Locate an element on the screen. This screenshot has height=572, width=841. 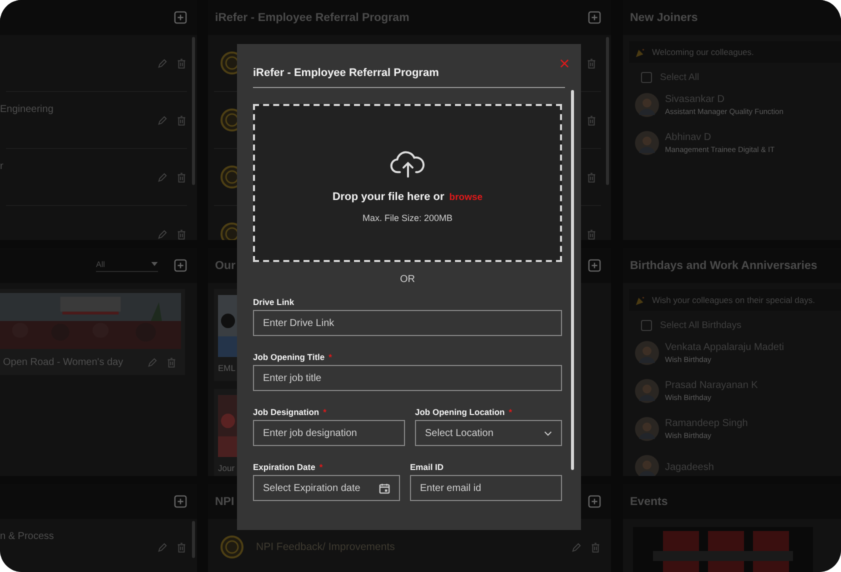
file-size-note: Max. File Size: 200MB is located at coordinates (407, 218).